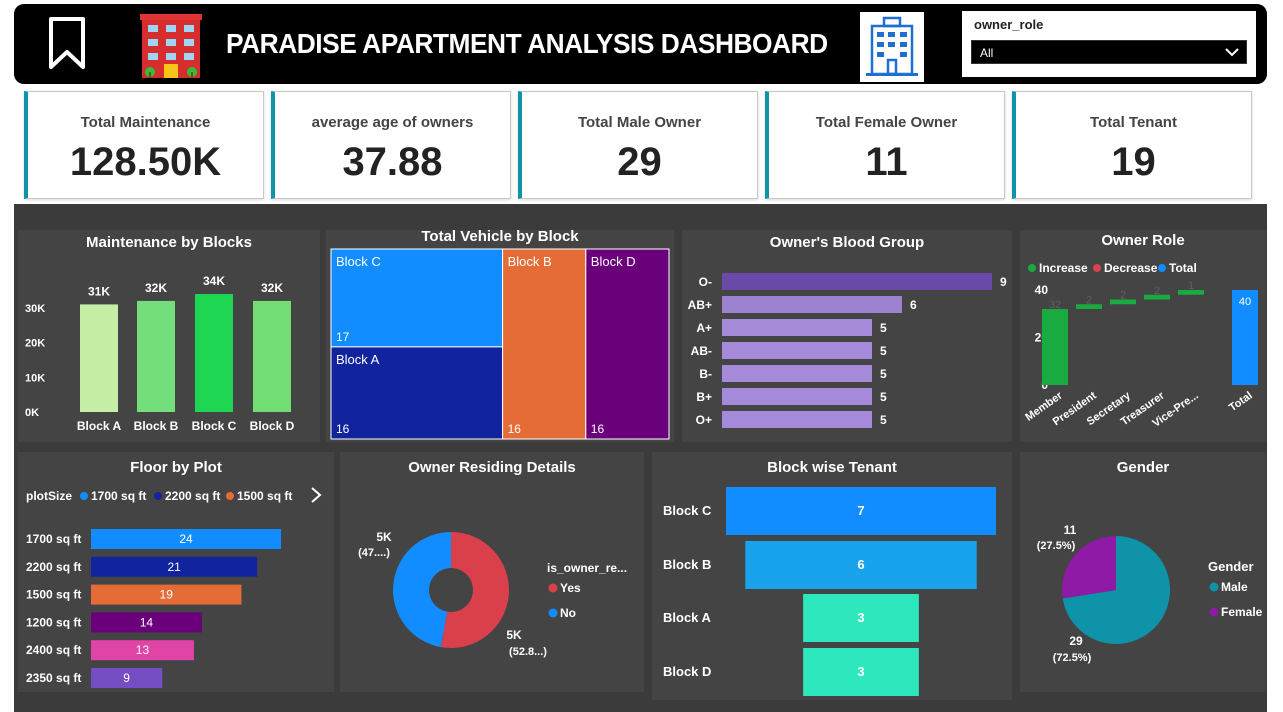 This screenshot has width=1283, height=712. Describe the element at coordinates (892, 47) in the screenshot. I see `office-building-icon` at that location.